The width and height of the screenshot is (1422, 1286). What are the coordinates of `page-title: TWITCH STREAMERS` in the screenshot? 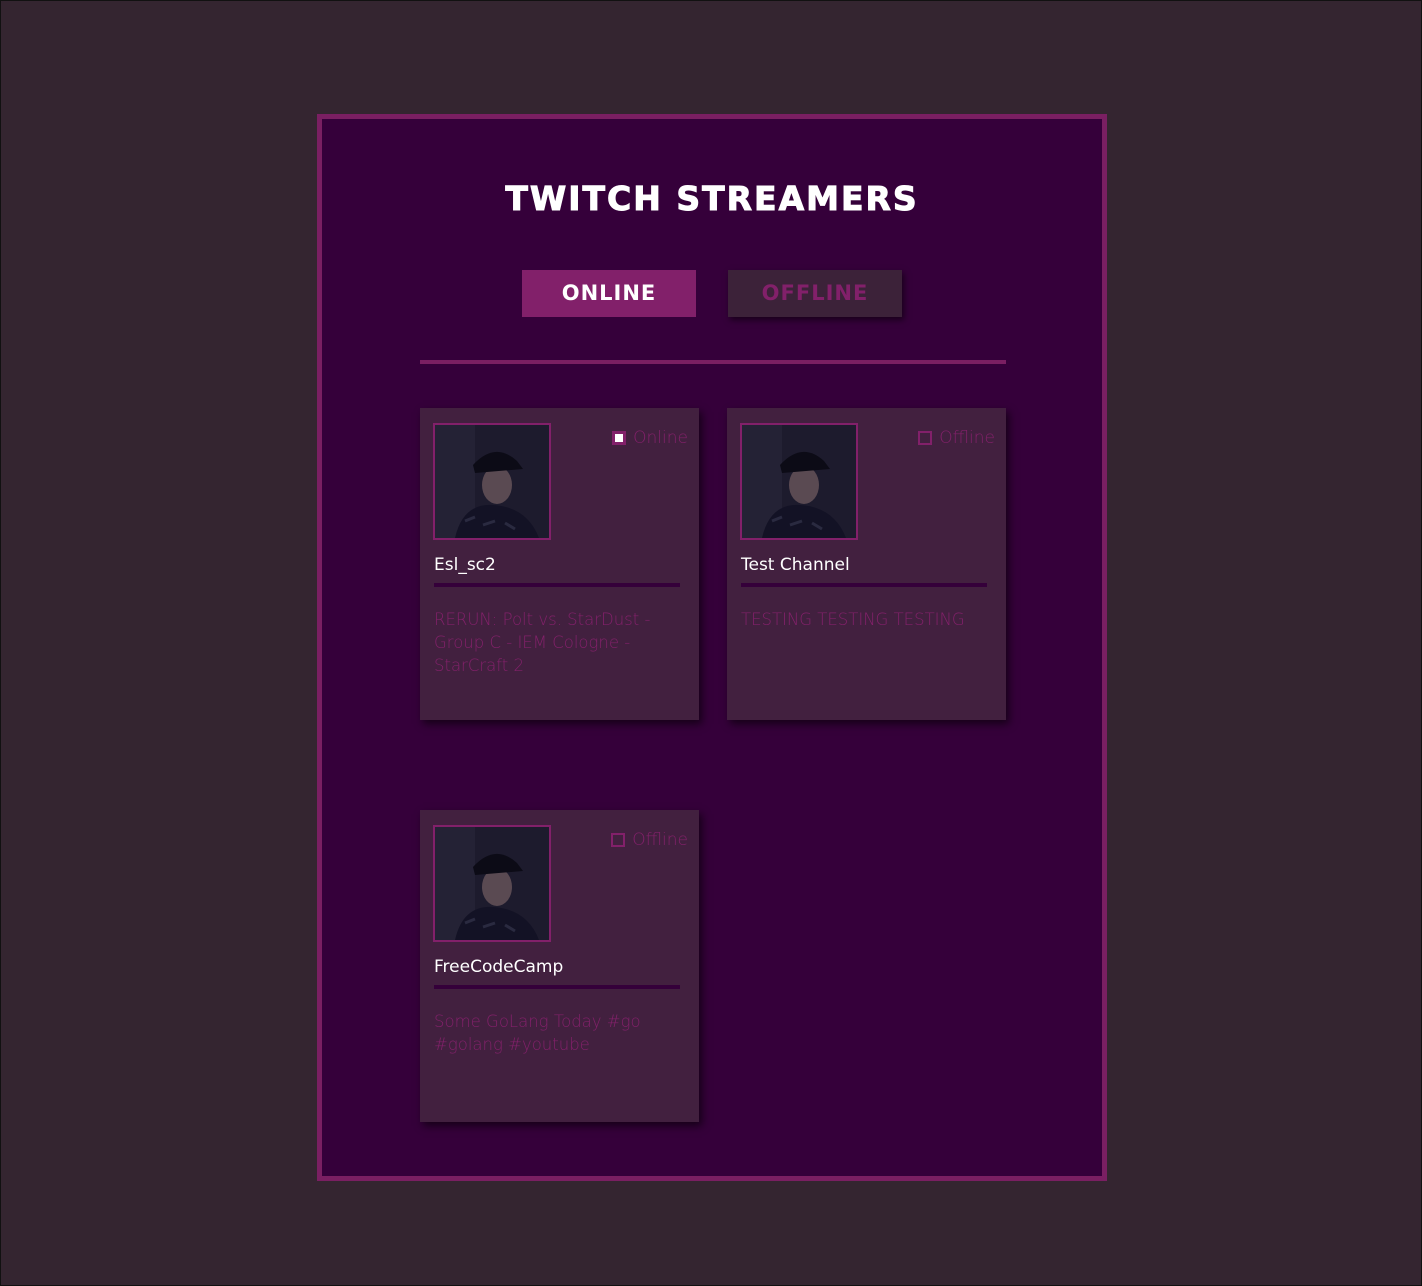 It's located at (712, 199).